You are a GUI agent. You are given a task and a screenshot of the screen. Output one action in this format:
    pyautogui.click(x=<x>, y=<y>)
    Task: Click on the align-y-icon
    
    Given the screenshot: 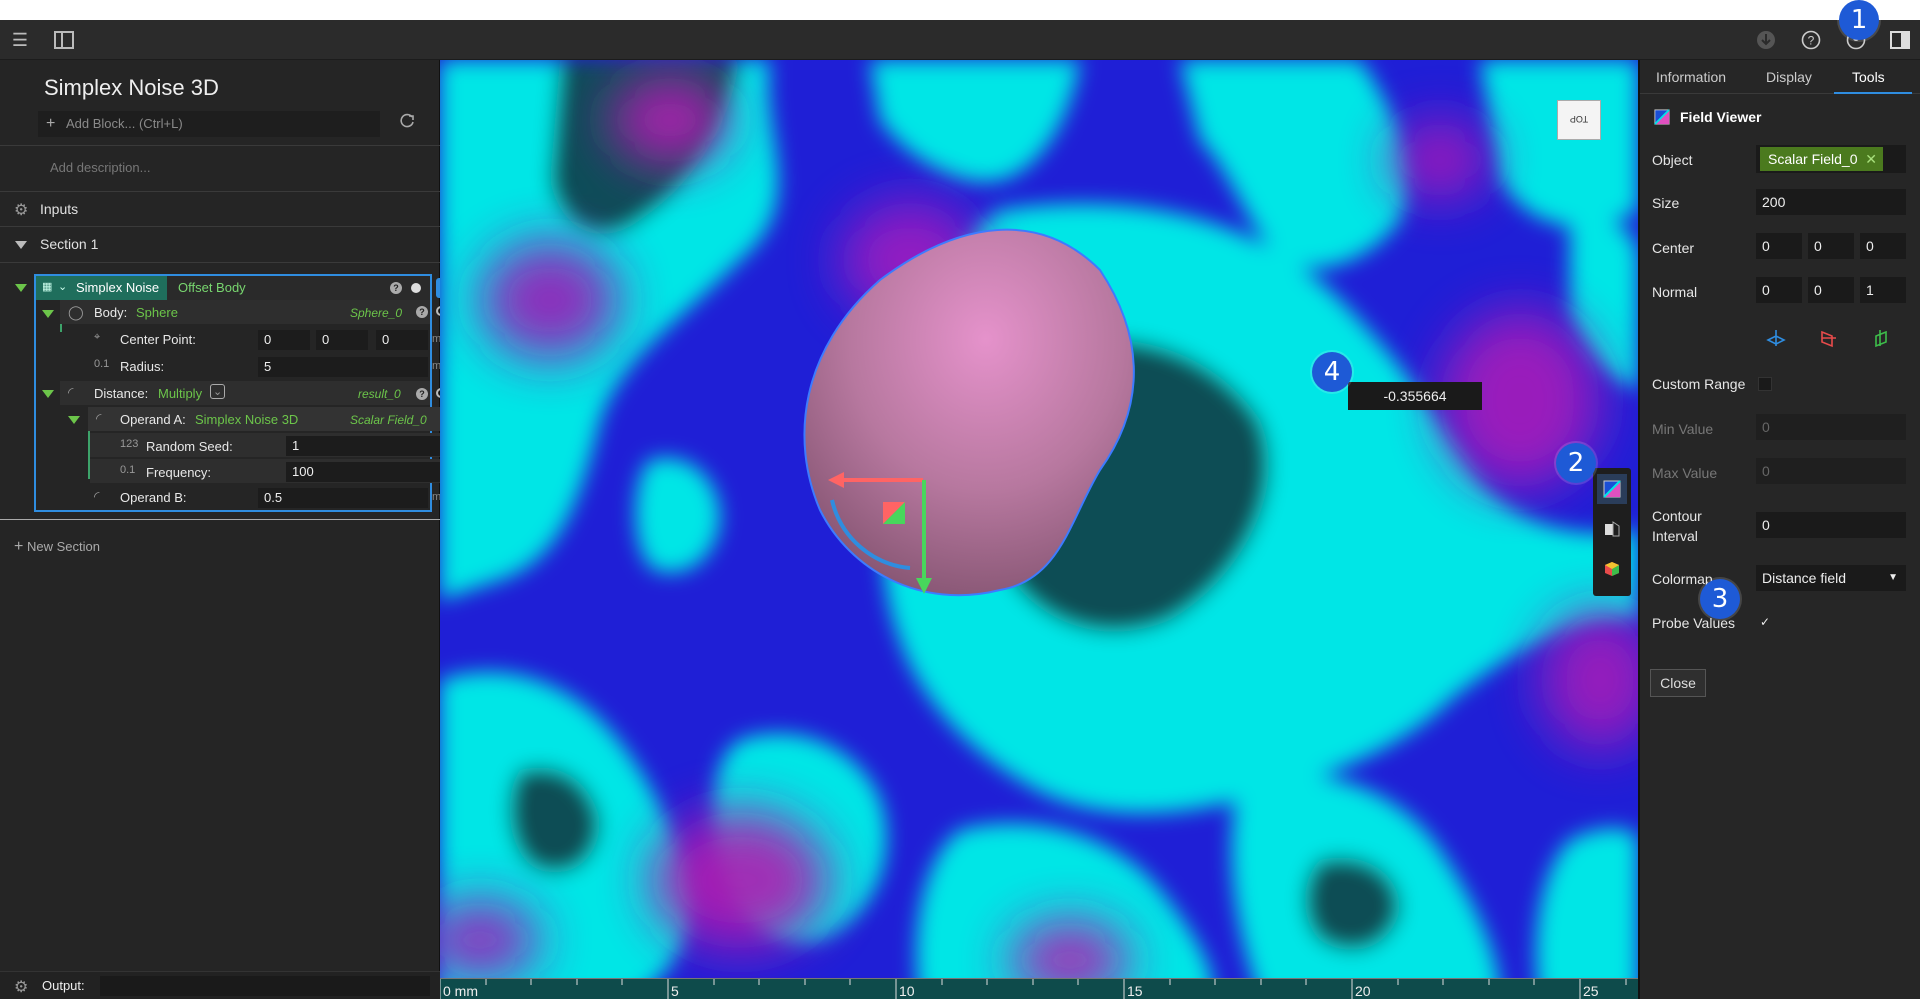 What is the action you would take?
    pyautogui.click(x=1880, y=340)
    